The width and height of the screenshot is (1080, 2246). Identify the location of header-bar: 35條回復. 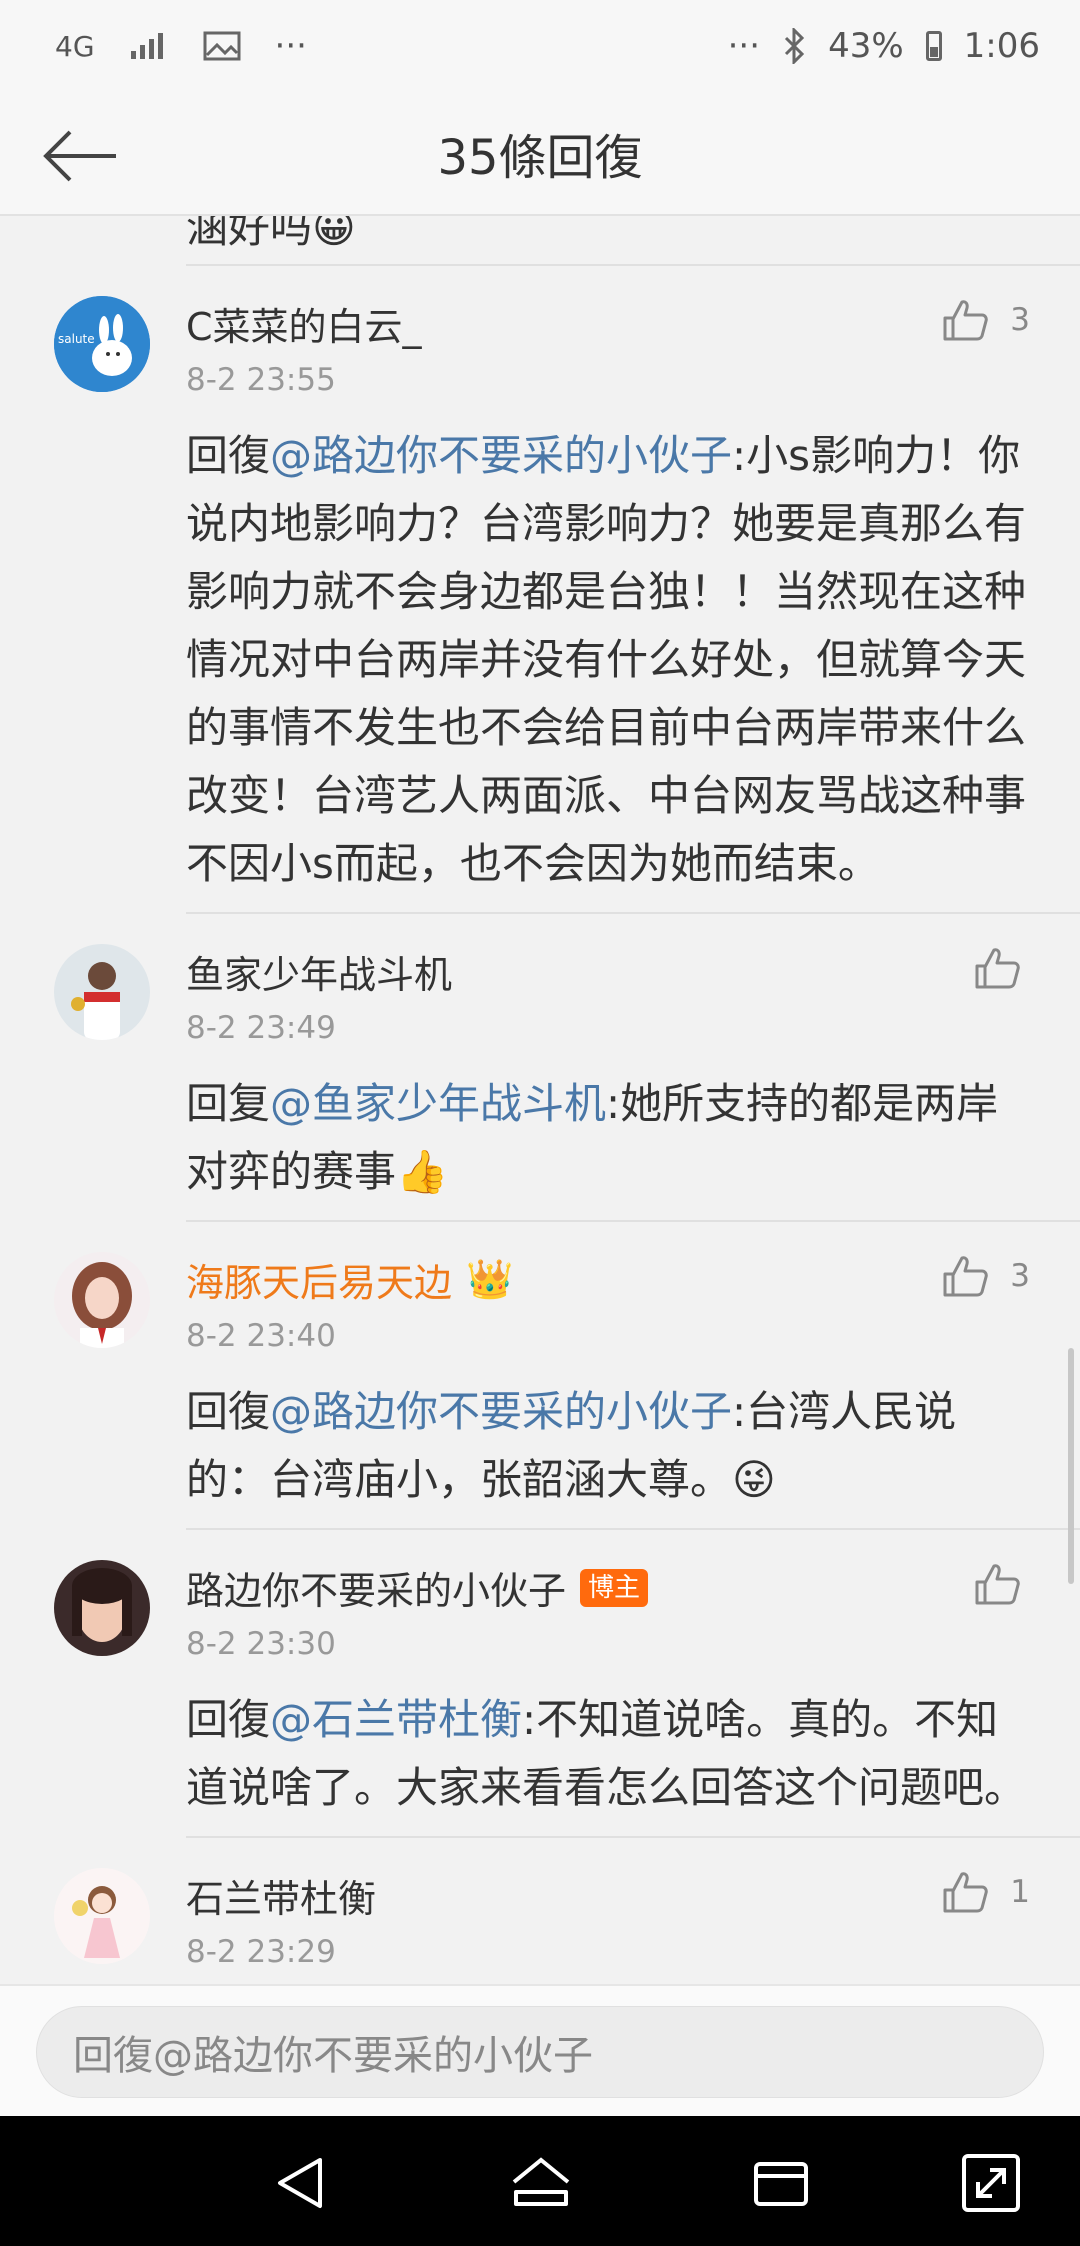
(540, 154).